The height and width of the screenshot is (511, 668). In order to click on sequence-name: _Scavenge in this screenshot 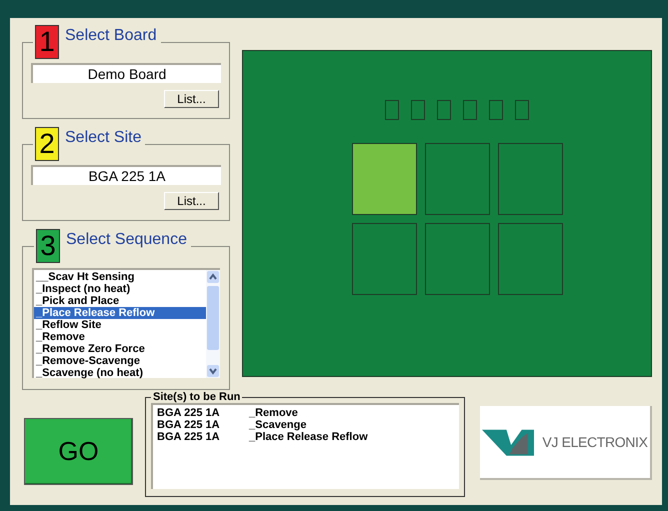, I will do `click(277, 425)`.